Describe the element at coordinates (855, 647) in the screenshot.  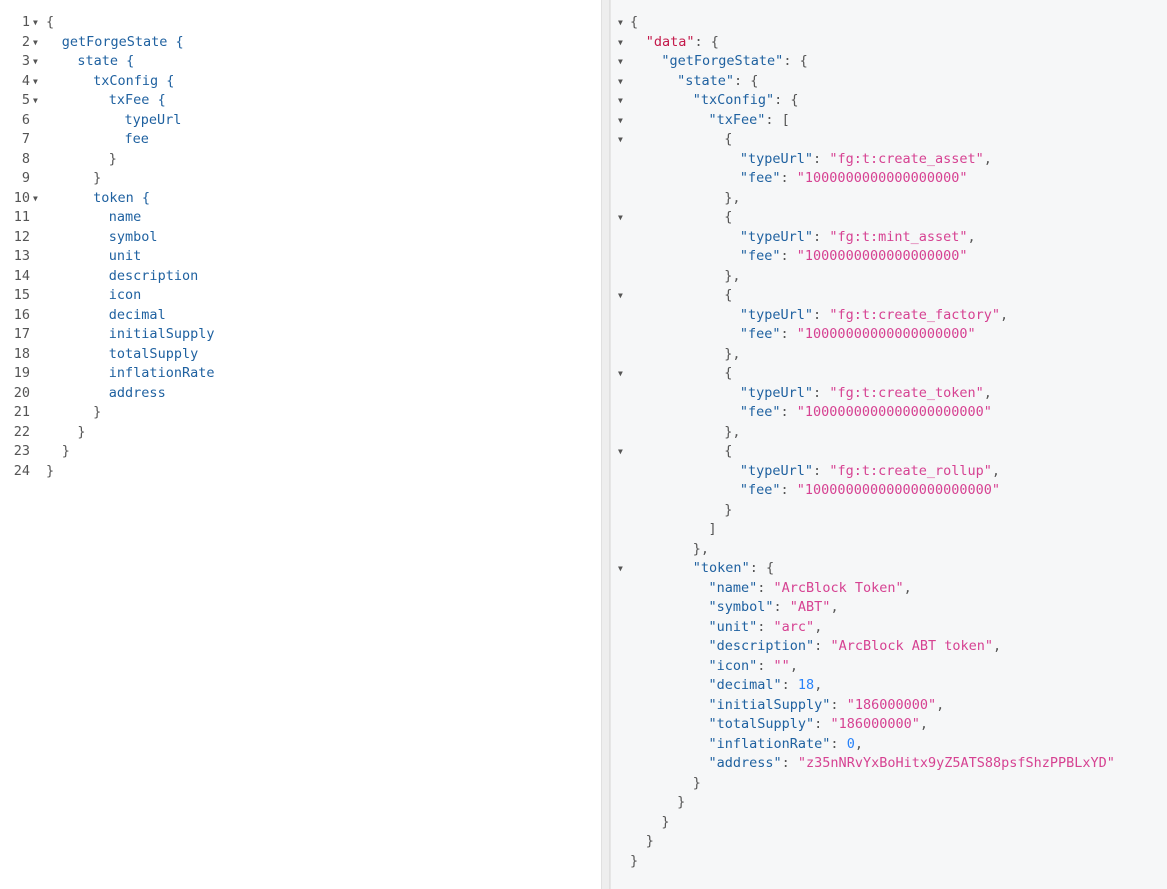
I see `result-code: "description": "ArcBlock ABT token",` at that location.